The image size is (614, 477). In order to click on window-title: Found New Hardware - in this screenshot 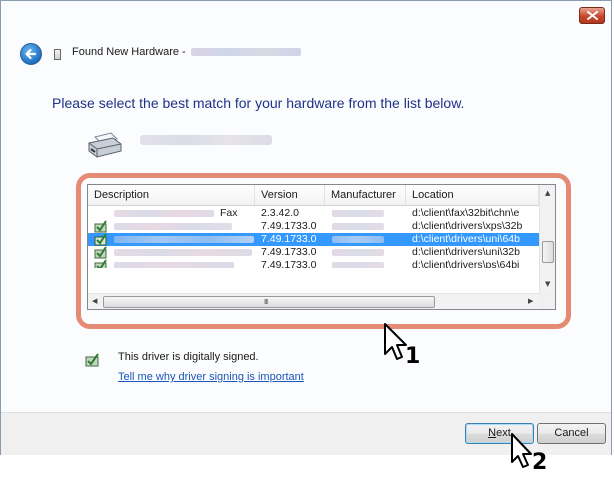, I will do `click(186, 52)`.